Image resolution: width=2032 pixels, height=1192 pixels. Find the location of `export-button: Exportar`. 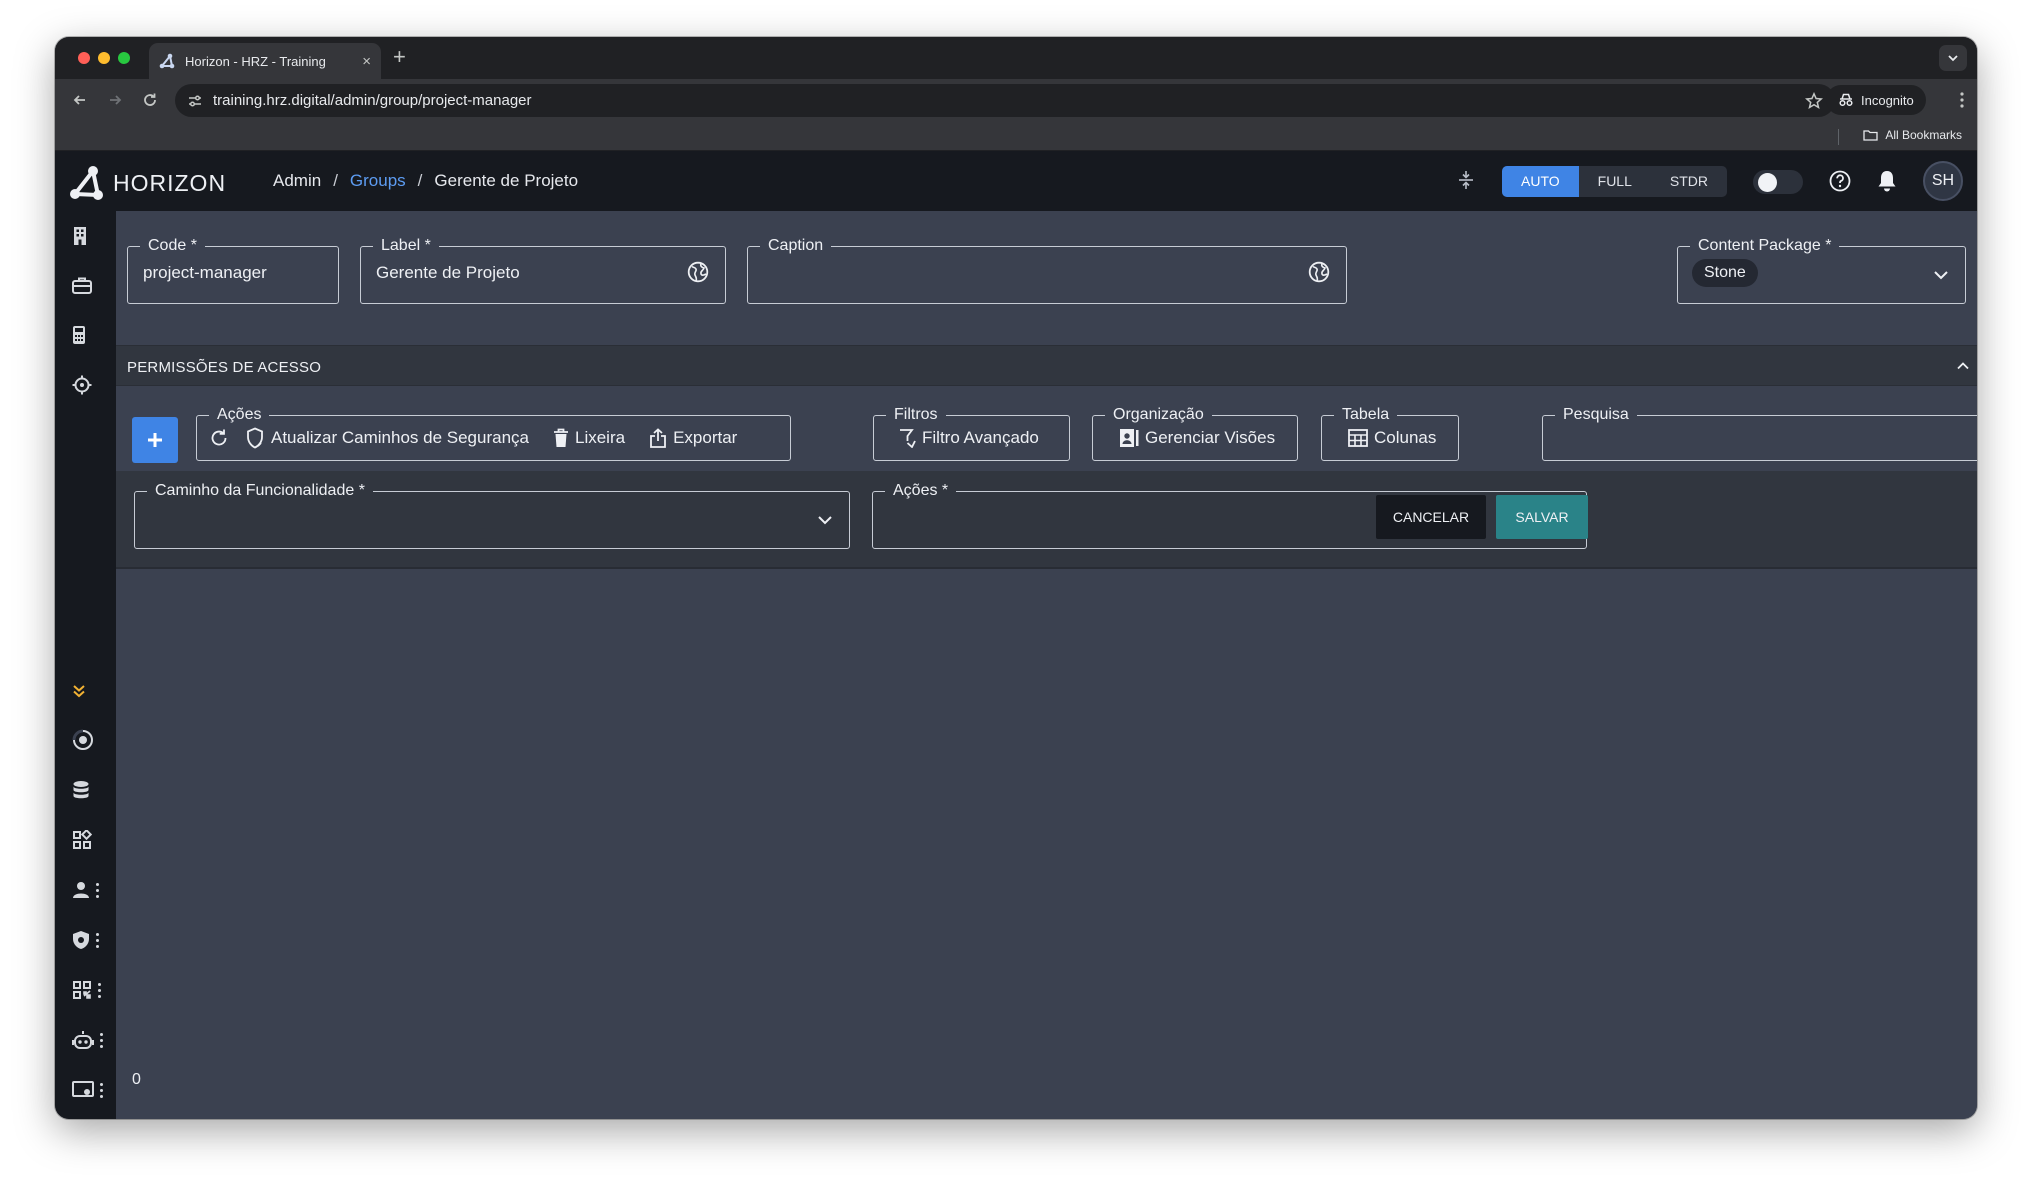

export-button: Exportar is located at coordinates (693, 438).